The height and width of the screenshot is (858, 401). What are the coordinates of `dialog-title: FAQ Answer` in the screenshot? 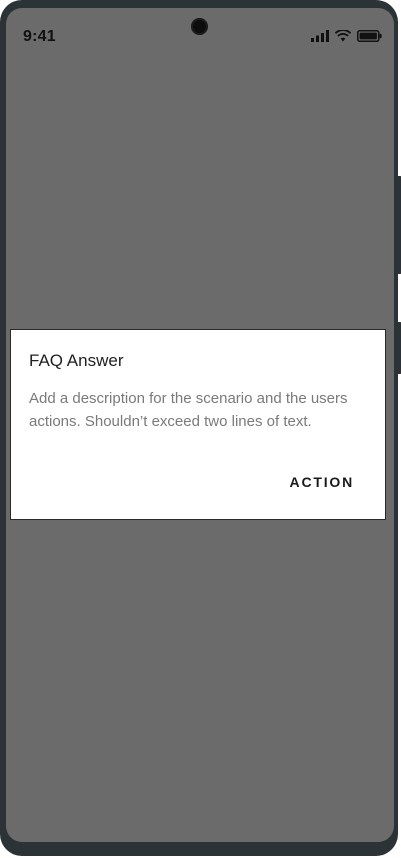 It's located at (76, 360).